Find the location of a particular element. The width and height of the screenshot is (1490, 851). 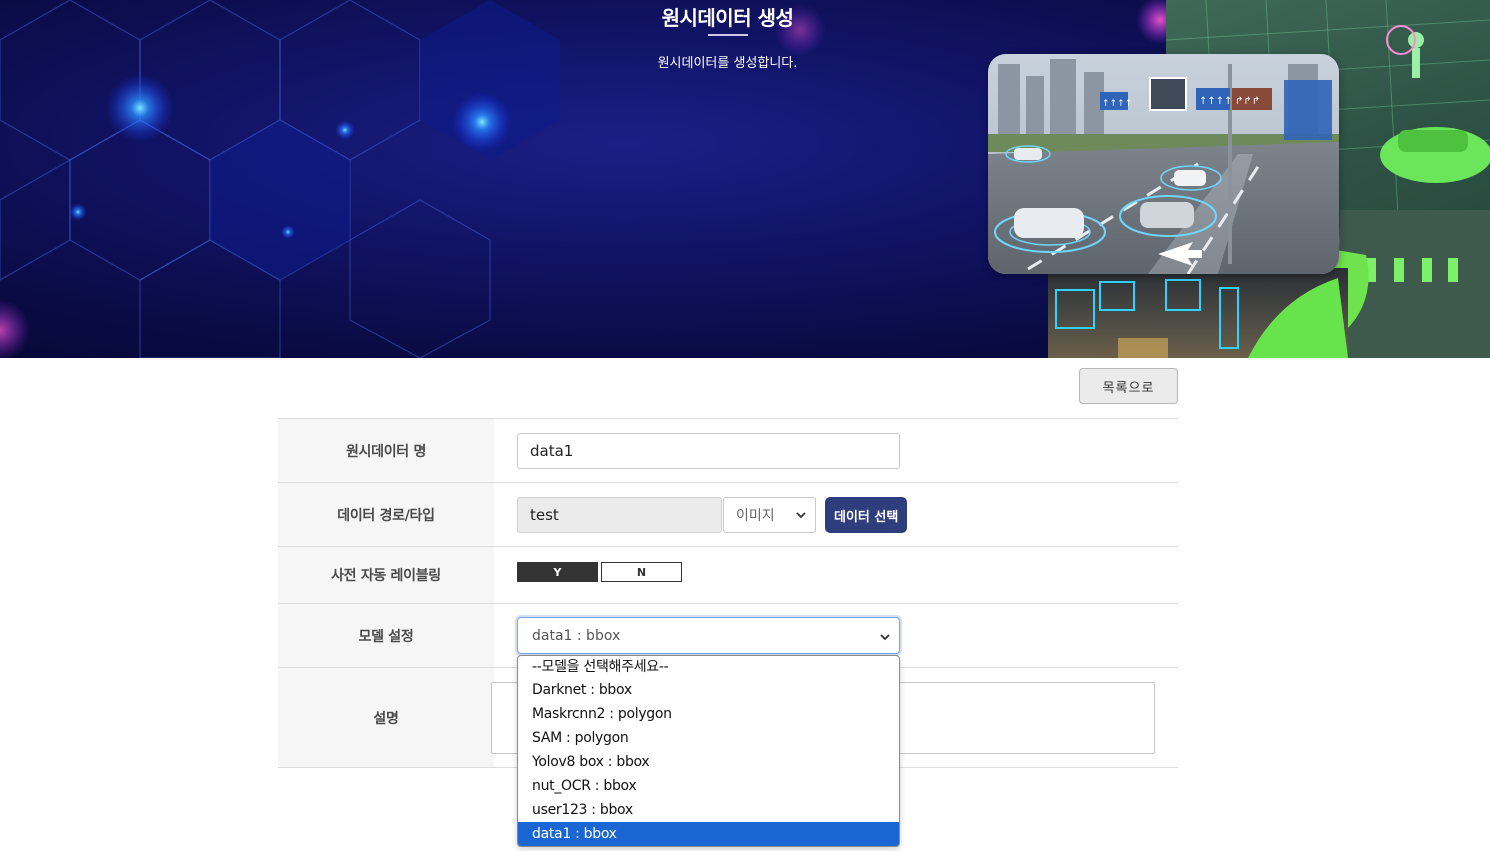

data-name-input is located at coordinates (708, 451).